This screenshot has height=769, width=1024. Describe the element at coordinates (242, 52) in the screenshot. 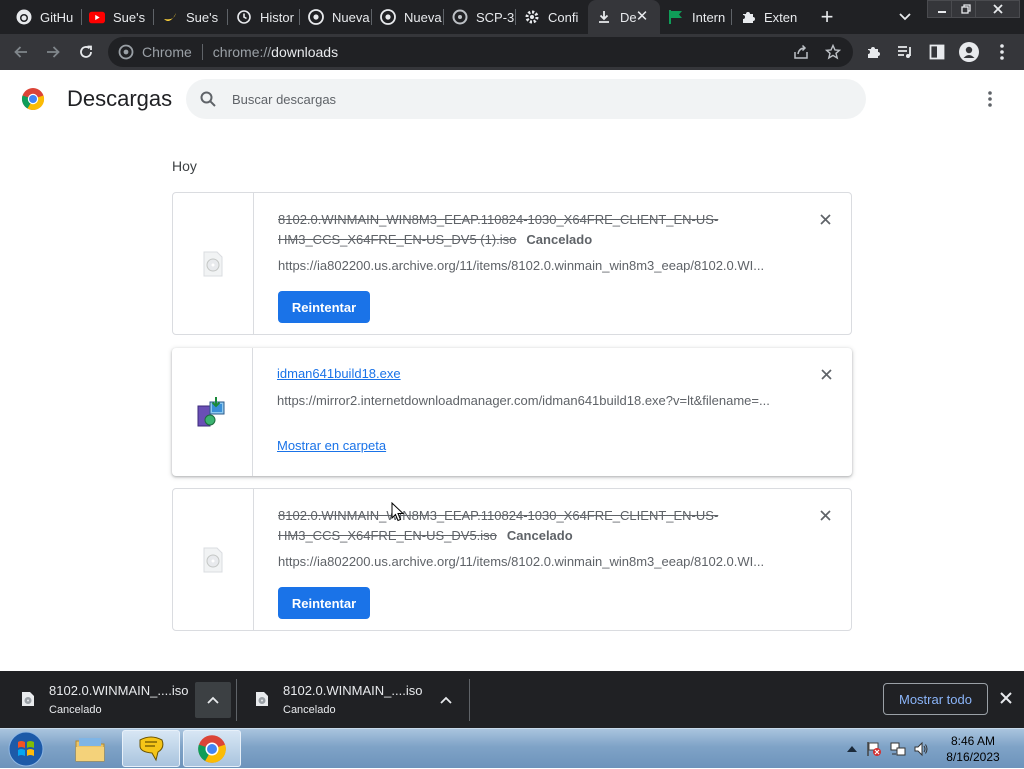

I see `url-scheme: chrome://` at that location.